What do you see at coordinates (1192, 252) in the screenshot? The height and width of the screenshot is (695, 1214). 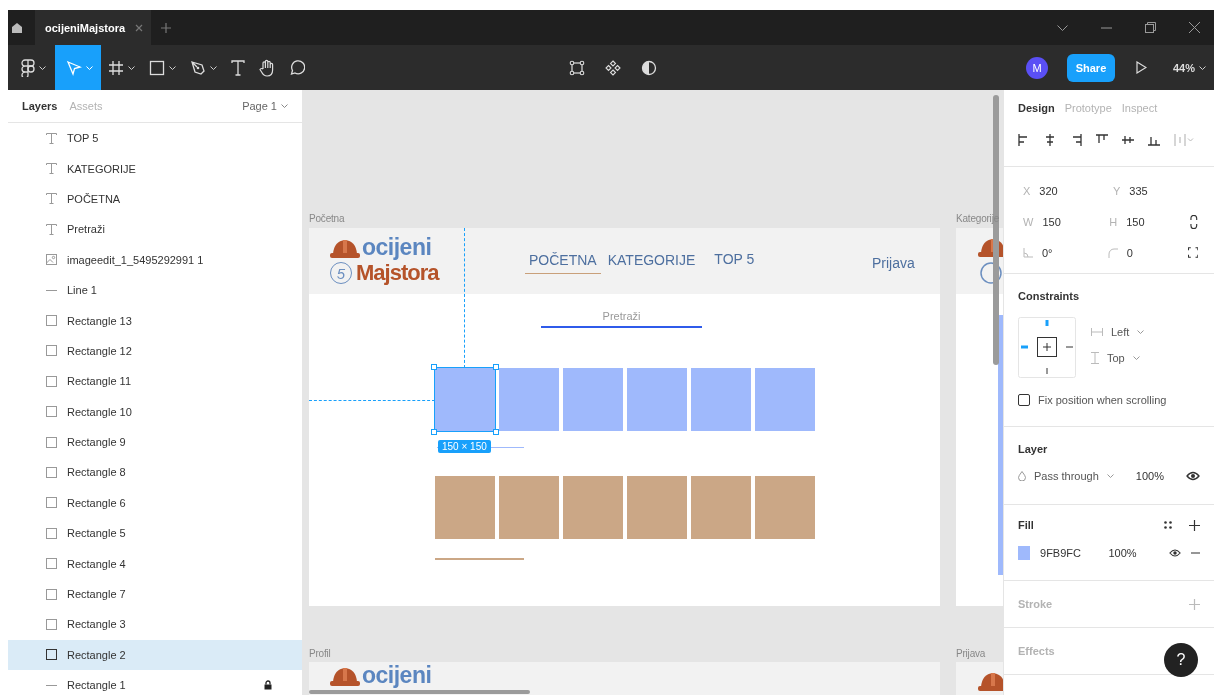 I see `corners-icon` at bounding box center [1192, 252].